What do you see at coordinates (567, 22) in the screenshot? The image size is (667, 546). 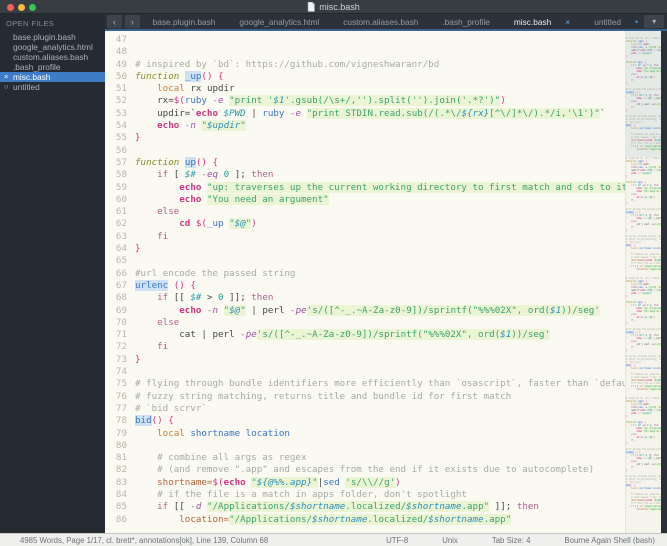 I see `tab-close-icon: ×` at bounding box center [567, 22].